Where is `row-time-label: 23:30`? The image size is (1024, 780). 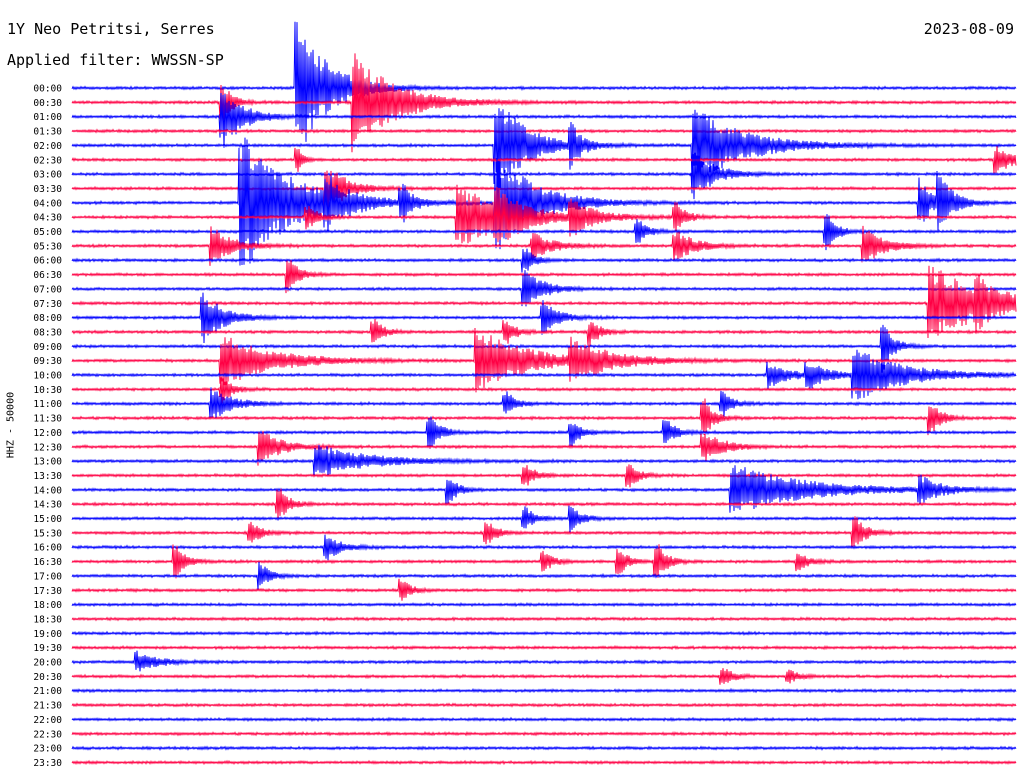 row-time-label: 23:30 is located at coordinates (47, 763).